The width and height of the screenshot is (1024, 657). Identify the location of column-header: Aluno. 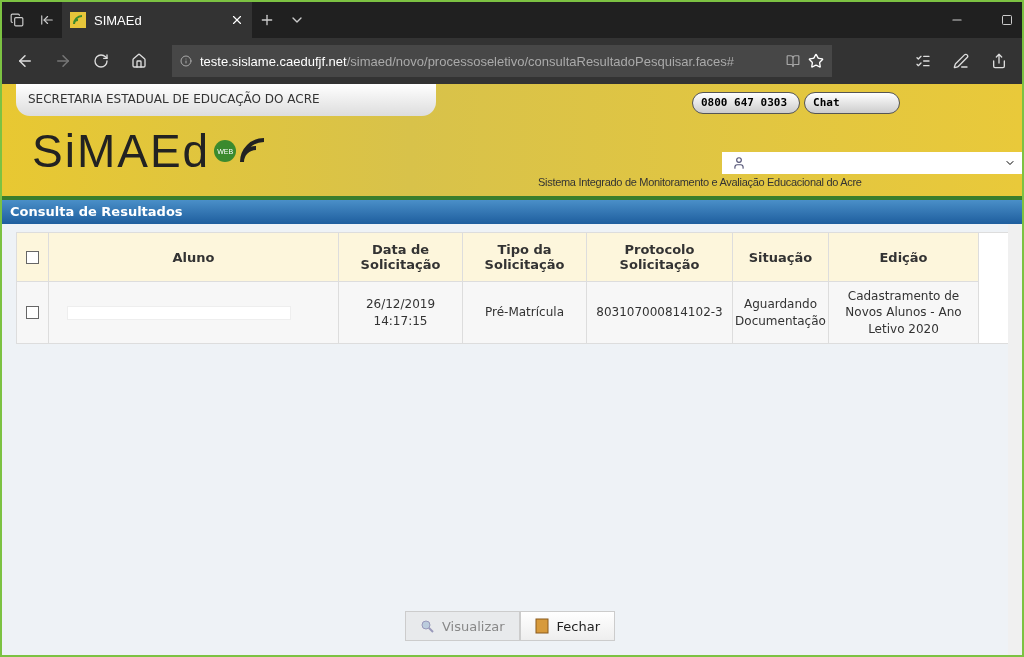
(194, 257).